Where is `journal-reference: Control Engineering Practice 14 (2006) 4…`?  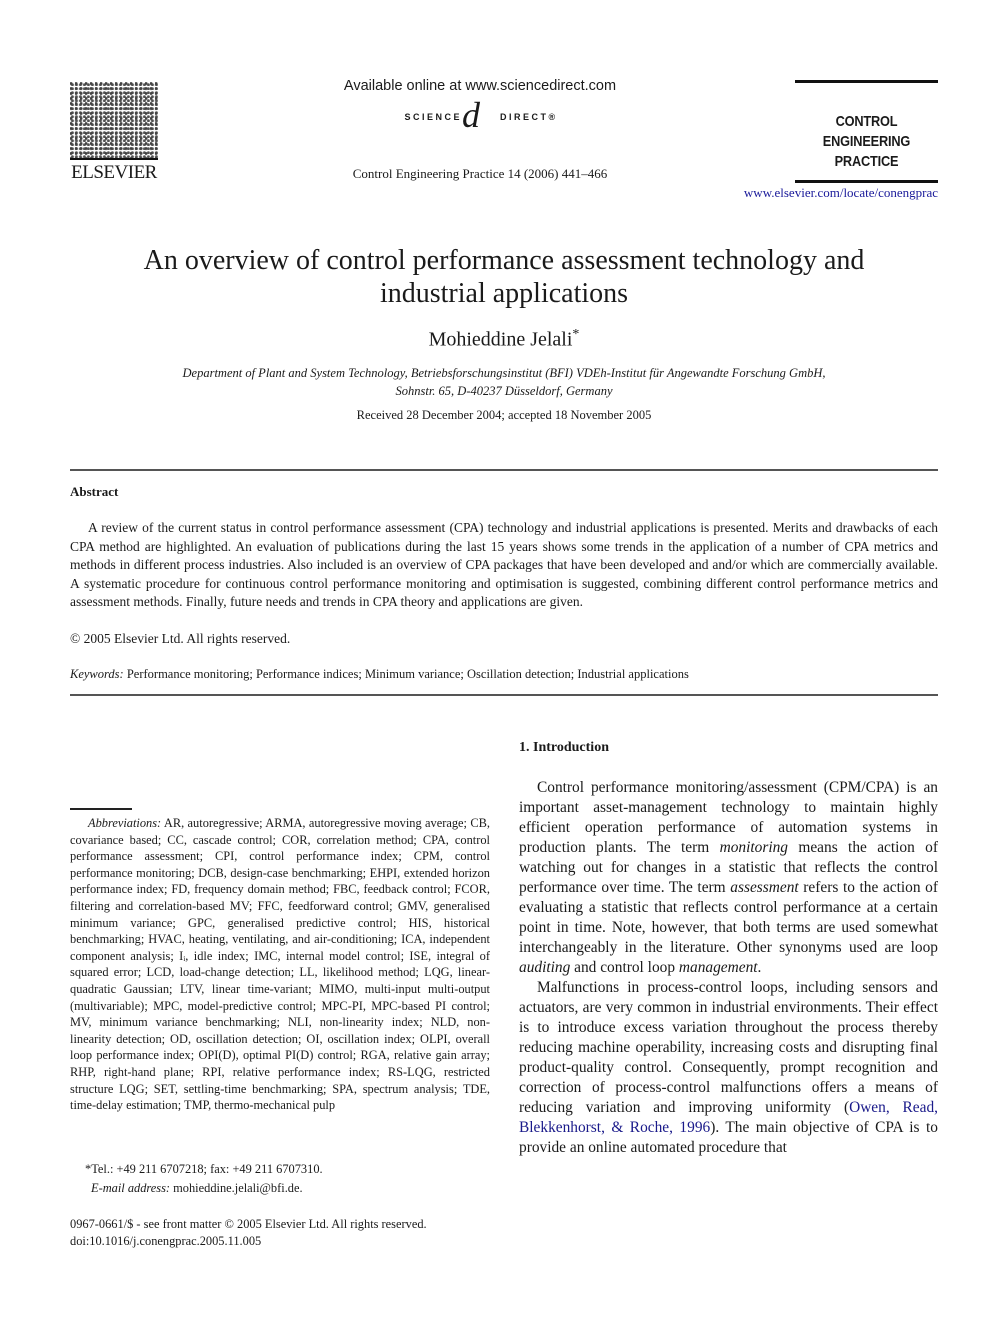 journal-reference: Control Engineering Practice 14 (2006) 4… is located at coordinates (480, 173).